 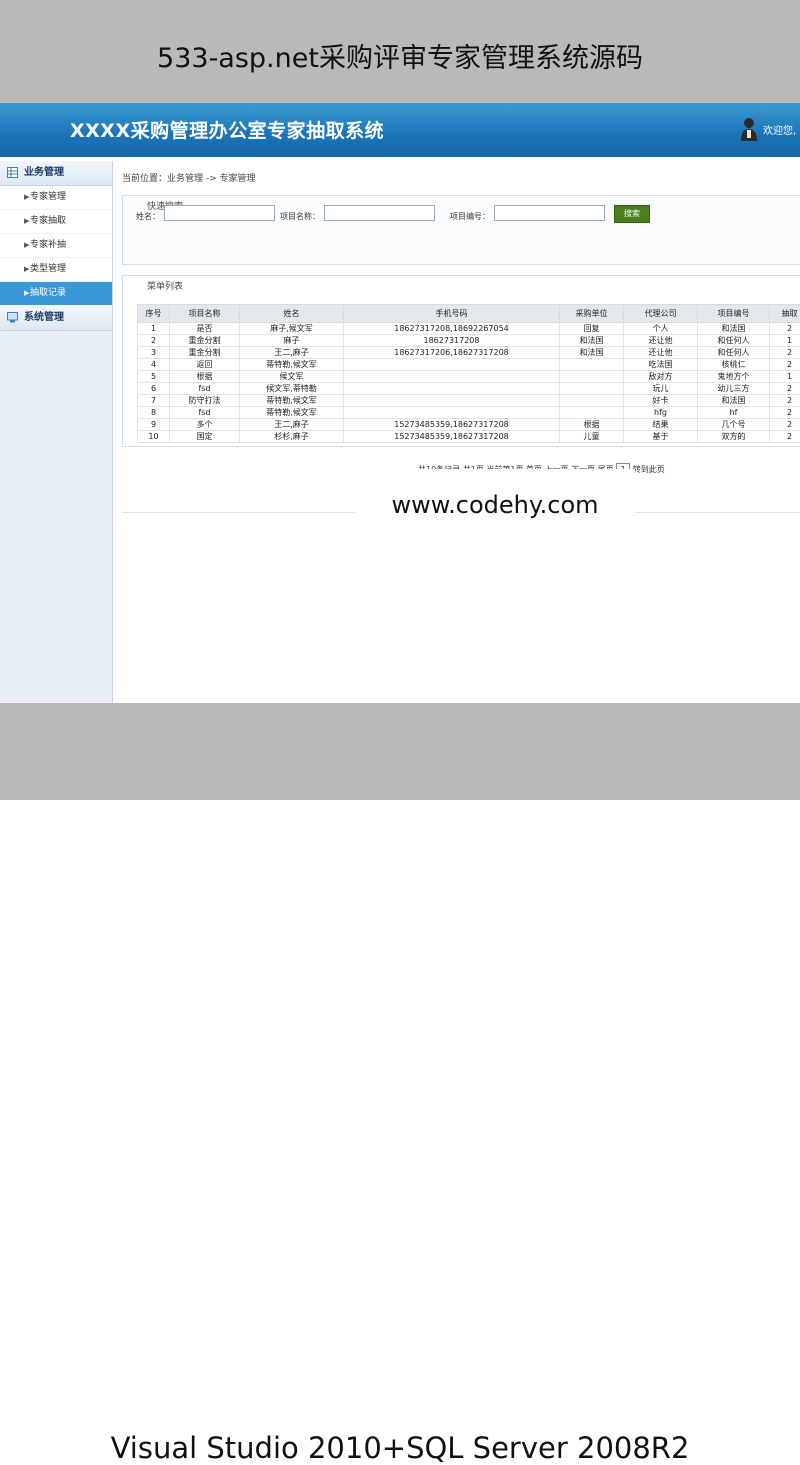 What do you see at coordinates (661, 377) in the screenshot?
I see `table-cell: 敌对方` at bounding box center [661, 377].